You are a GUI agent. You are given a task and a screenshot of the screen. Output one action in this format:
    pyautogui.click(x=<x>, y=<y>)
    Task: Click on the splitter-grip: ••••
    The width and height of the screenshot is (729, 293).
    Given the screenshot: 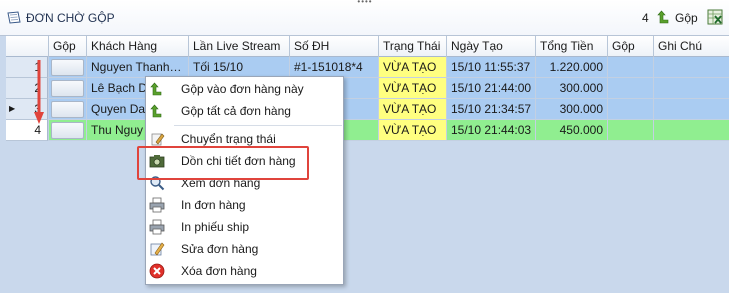 What is the action you would take?
    pyautogui.click(x=365, y=3)
    